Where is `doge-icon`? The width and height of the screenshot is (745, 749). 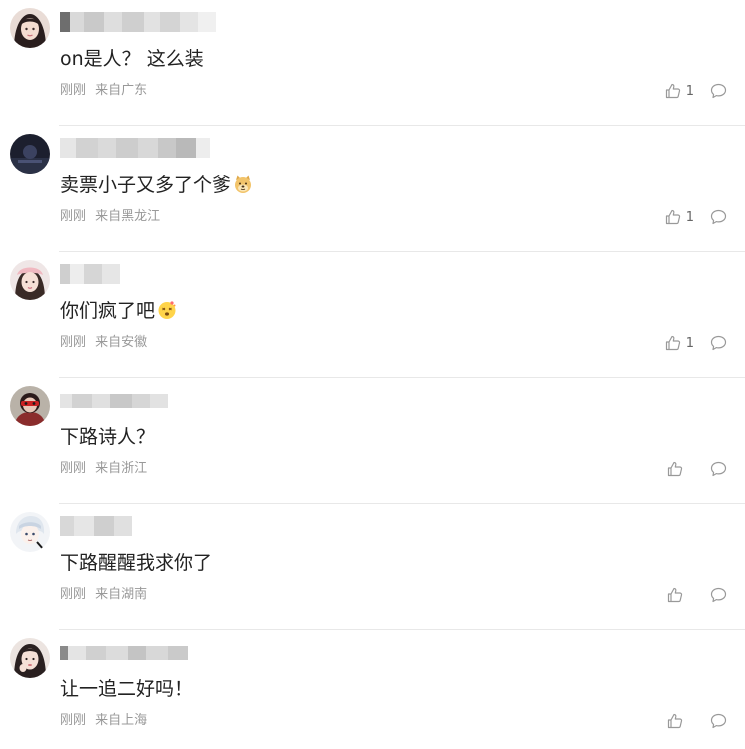 doge-icon is located at coordinates (243, 187).